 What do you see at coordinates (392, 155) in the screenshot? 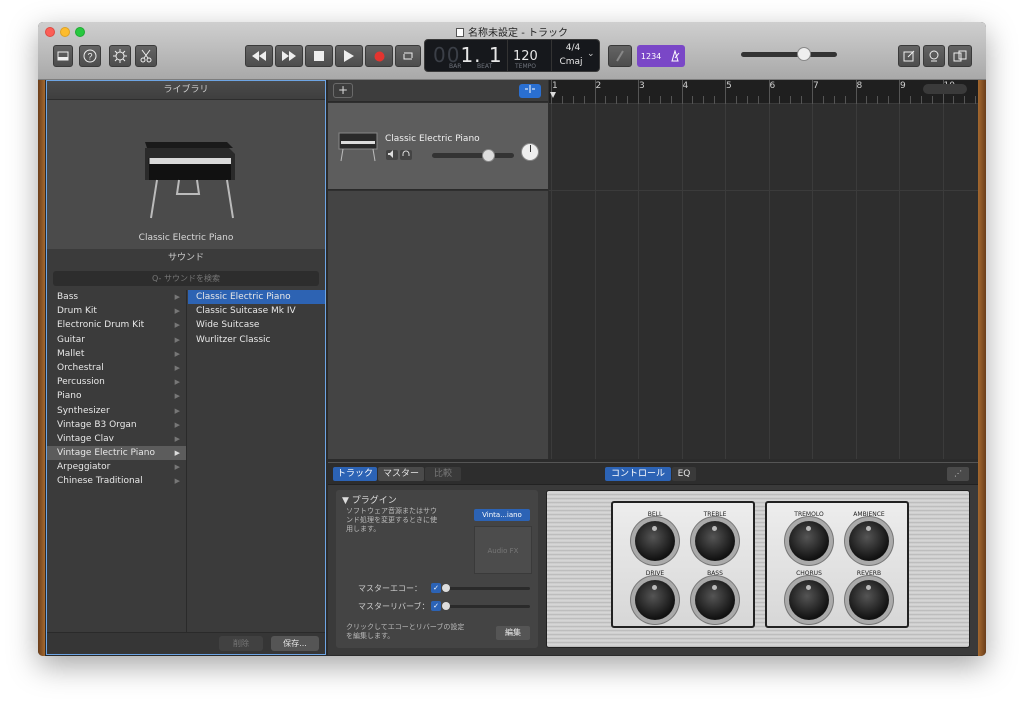
I see `mute-button` at bounding box center [392, 155].